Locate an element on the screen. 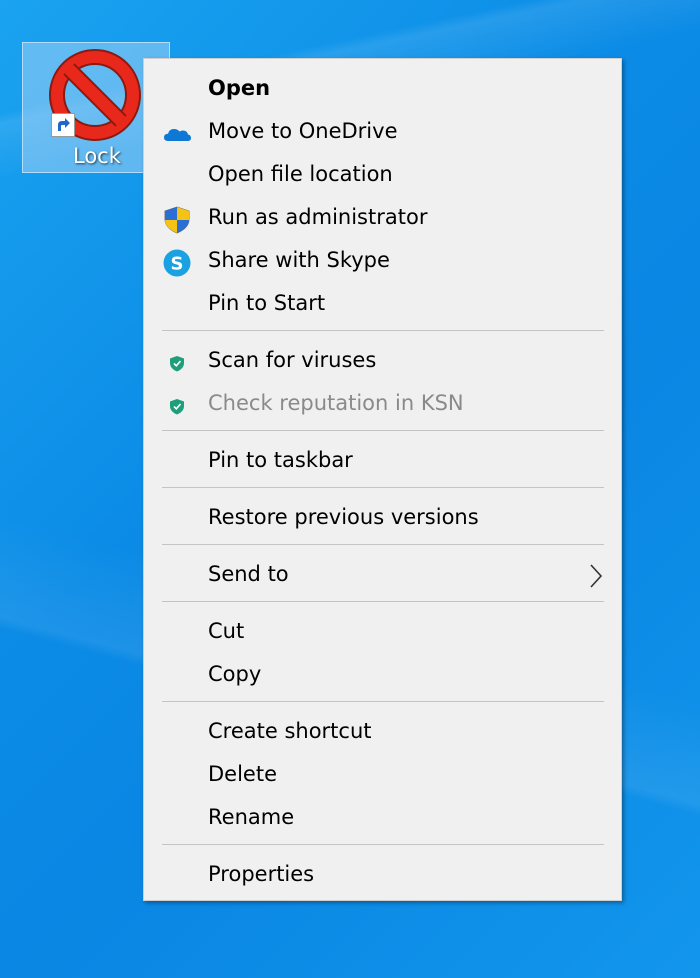 The height and width of the screenshot is (978, 700). shortcut-arrow-icon is located at coordinates (63, 125).